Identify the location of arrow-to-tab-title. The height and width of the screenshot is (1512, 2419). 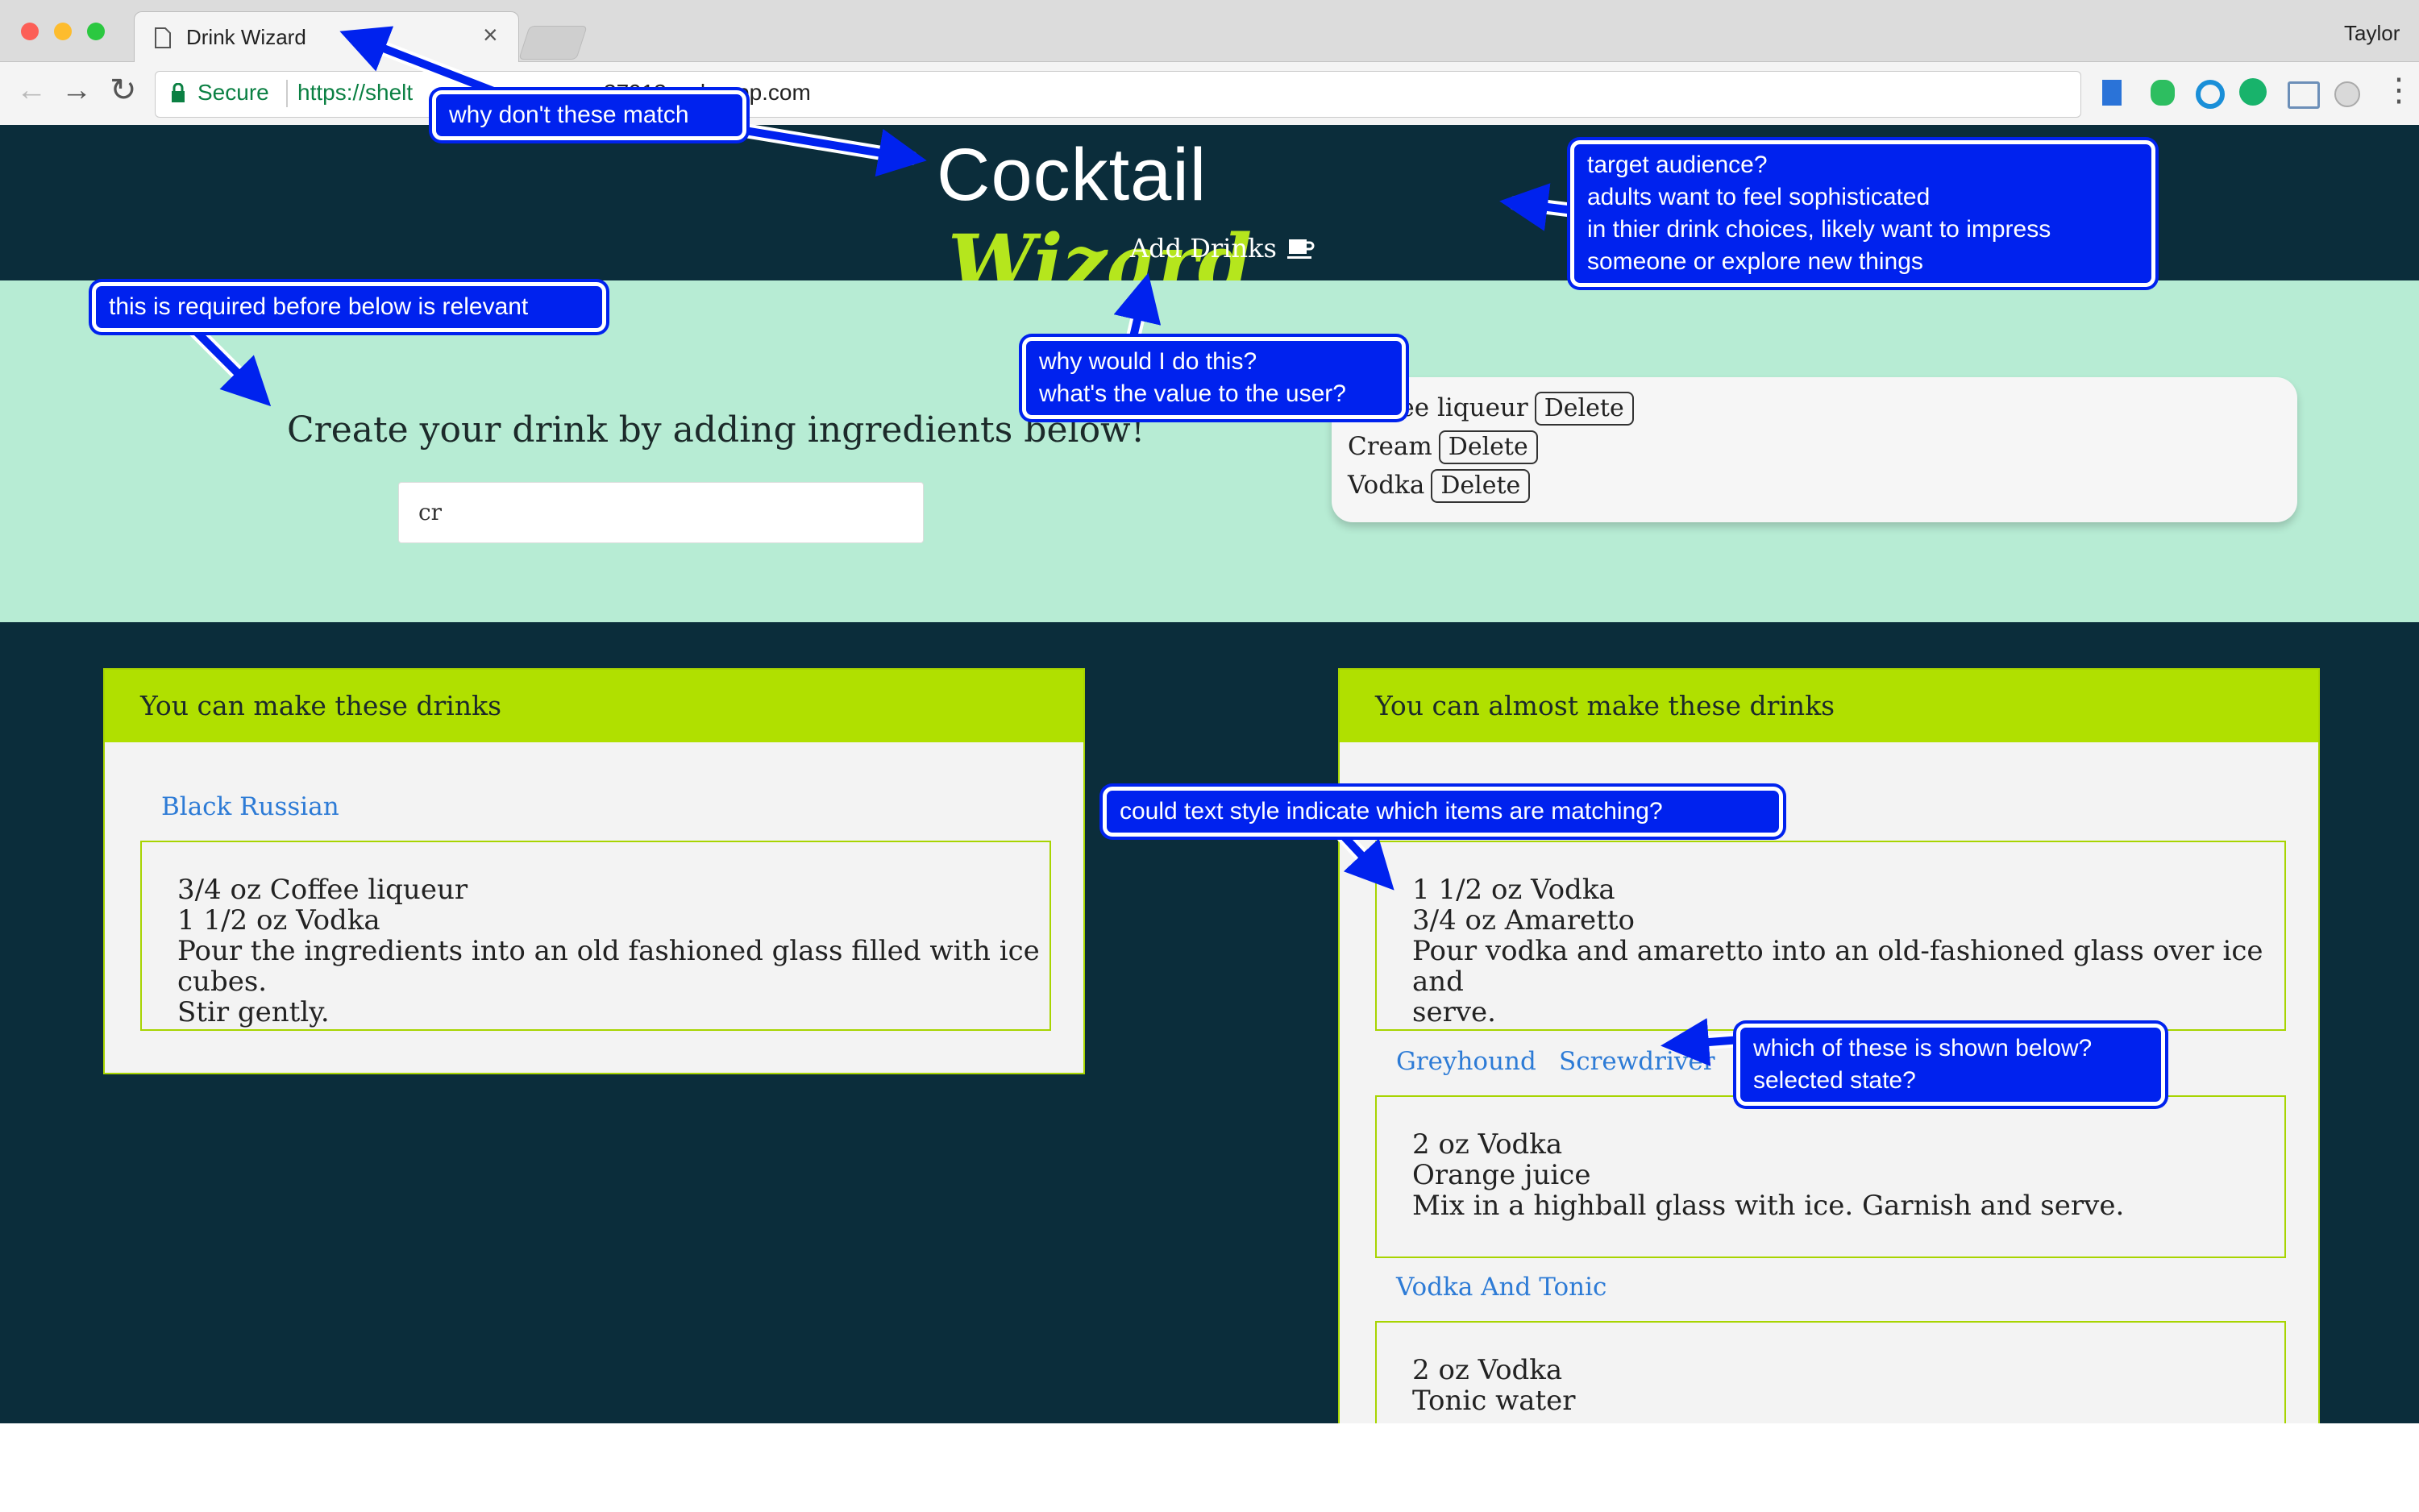
(420, 62).